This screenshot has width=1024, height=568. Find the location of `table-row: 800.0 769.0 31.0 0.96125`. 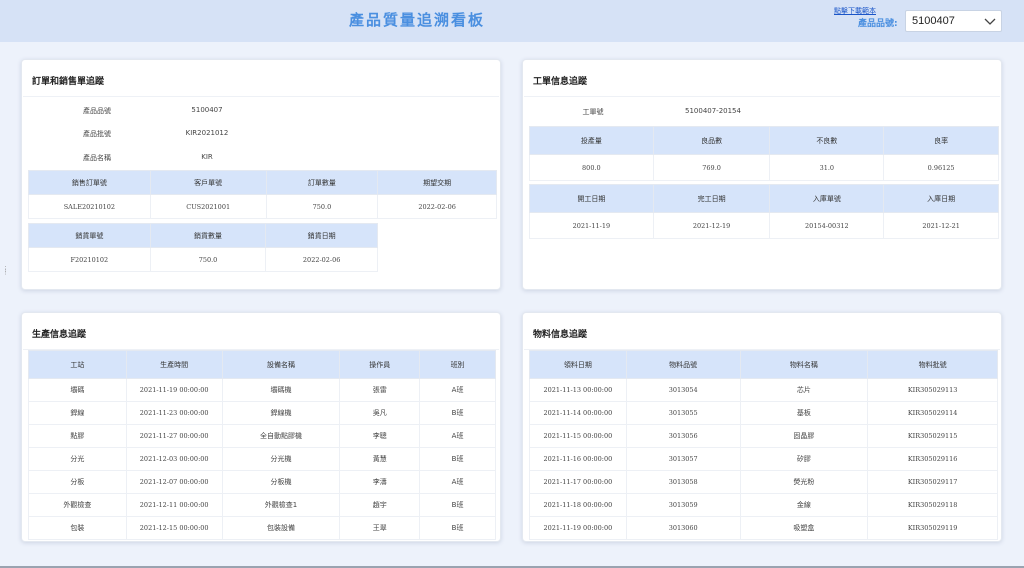

table-row: 800.0 769.0 31.0 0.96125 is located at coordinates (764, 167).